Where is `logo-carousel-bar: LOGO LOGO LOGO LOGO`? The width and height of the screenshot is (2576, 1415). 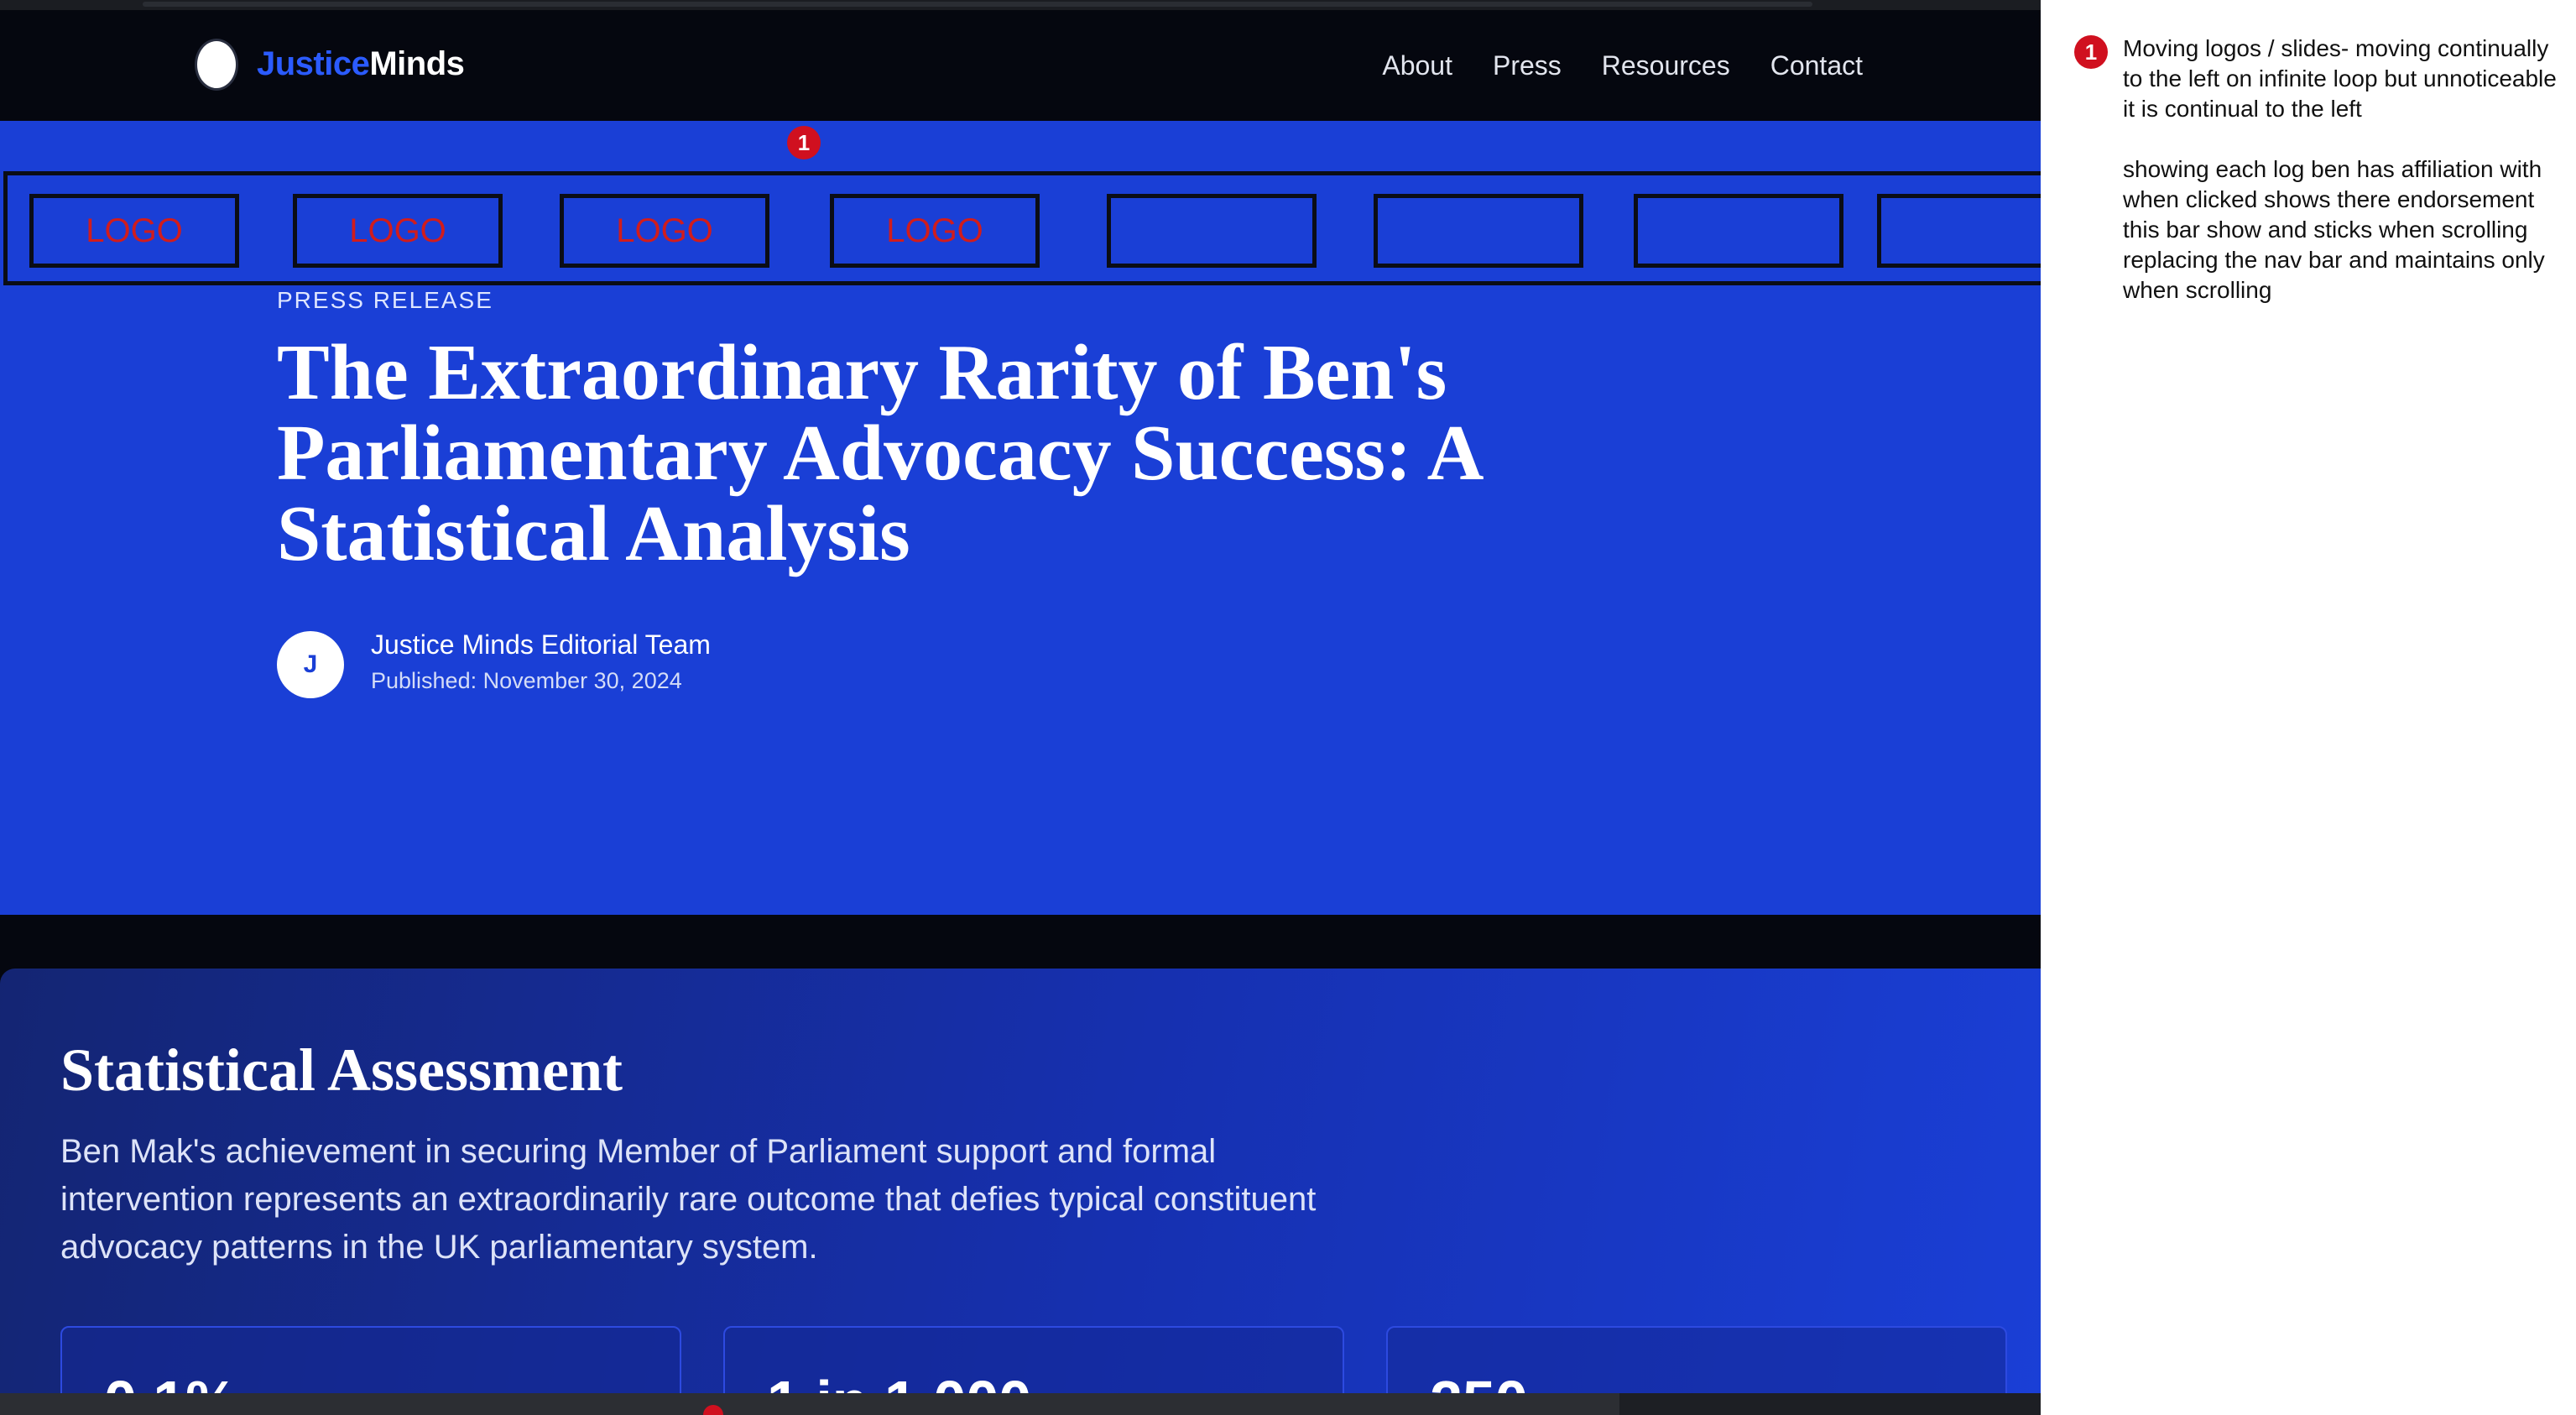
logo-carousel-bar: LOGO LOGO LOGO LOGO is located at coordinates (1022, 228).